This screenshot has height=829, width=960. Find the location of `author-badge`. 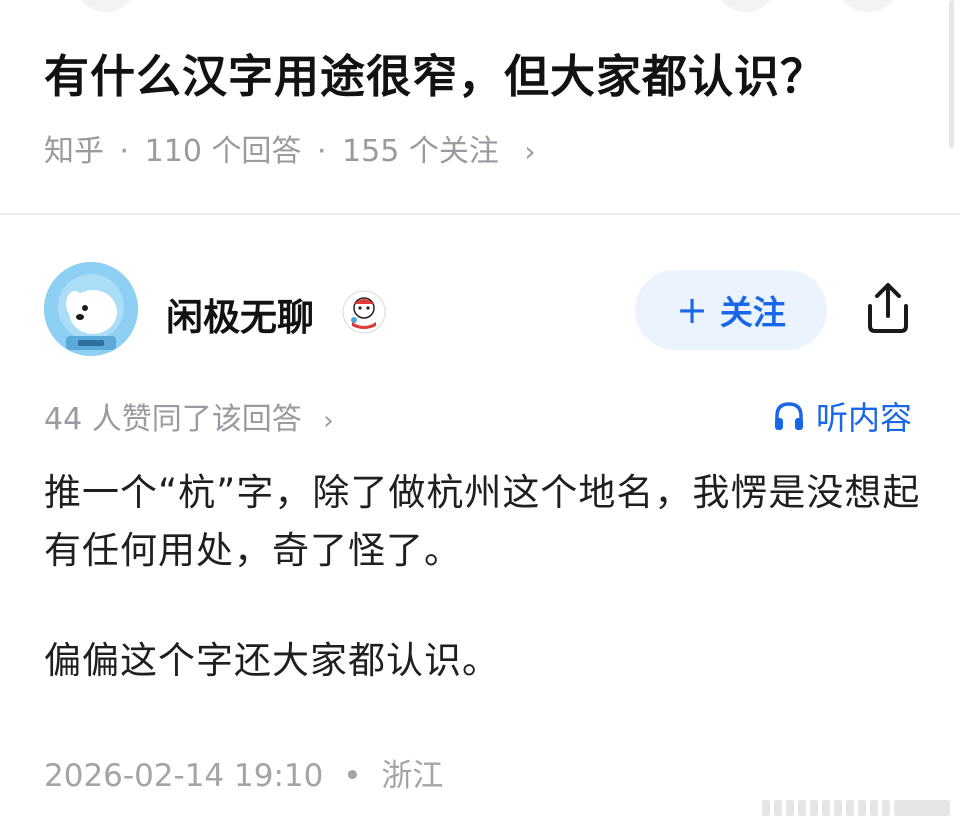

author-badge is located at coordinates (364, 312).